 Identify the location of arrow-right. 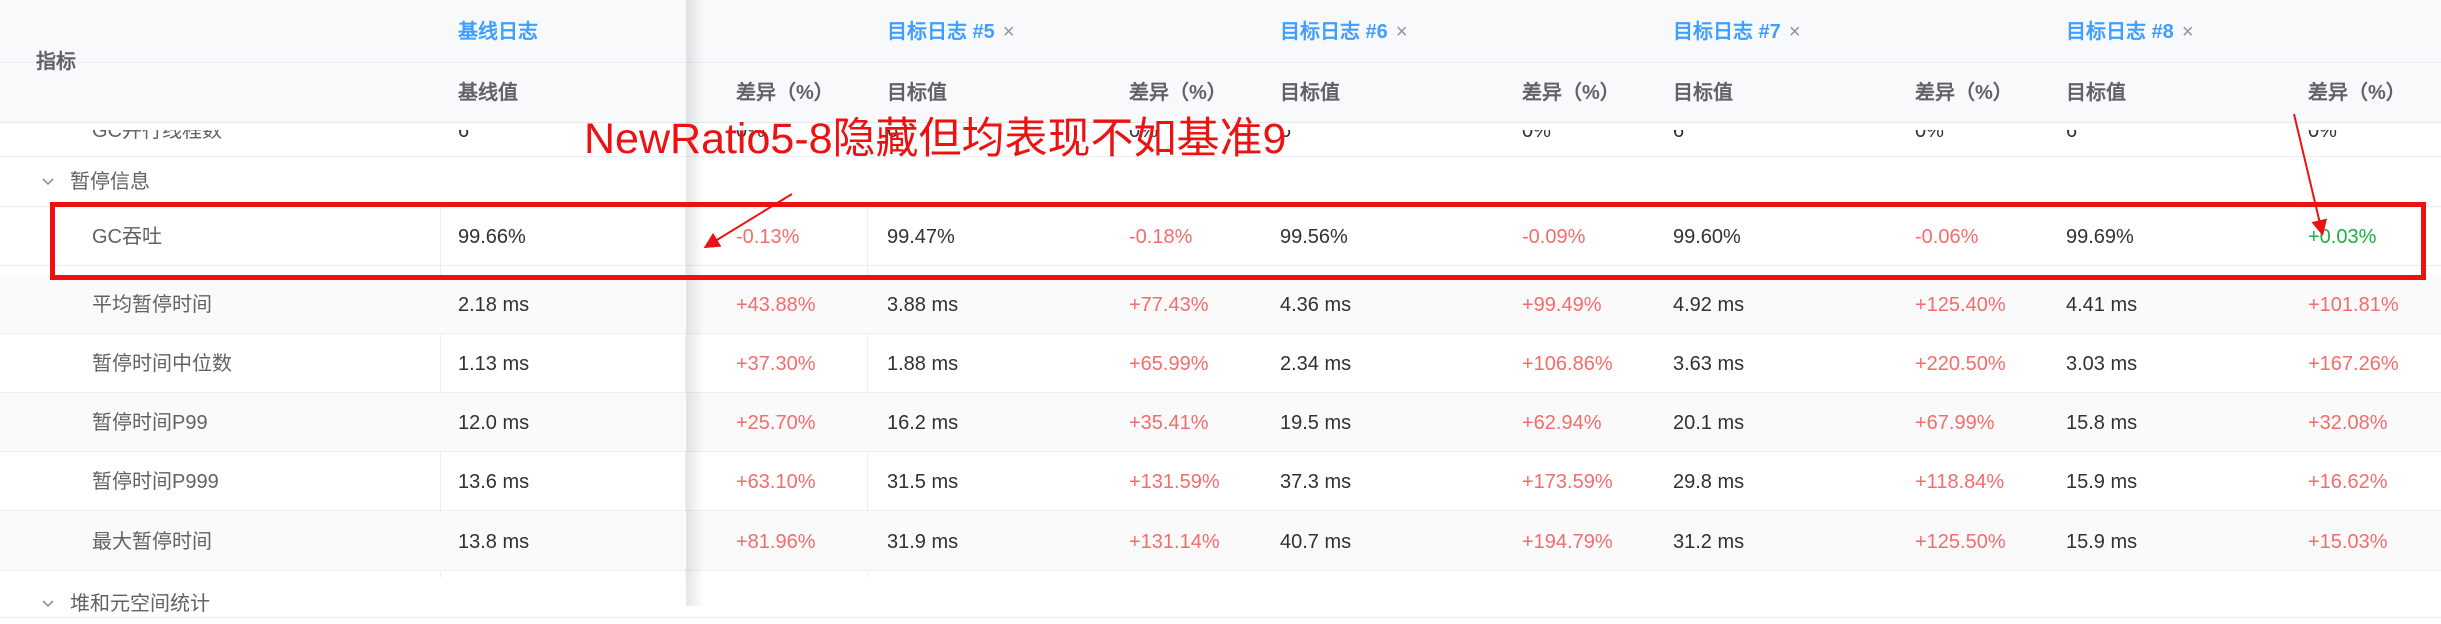
(2310, 174).